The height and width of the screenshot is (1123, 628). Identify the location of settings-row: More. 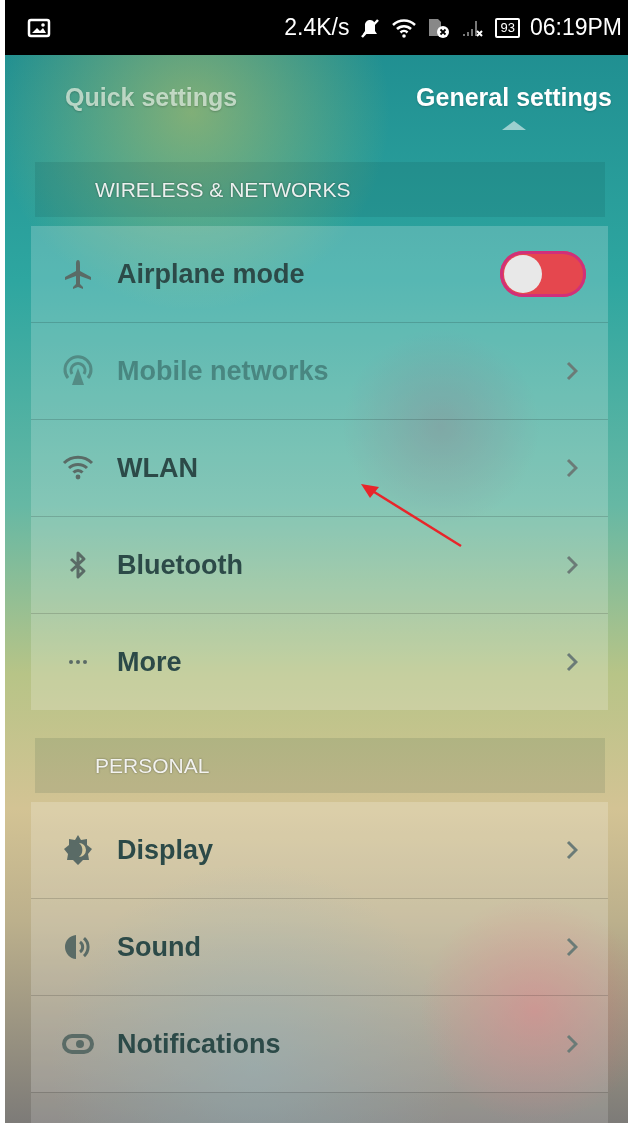
(319, 662).